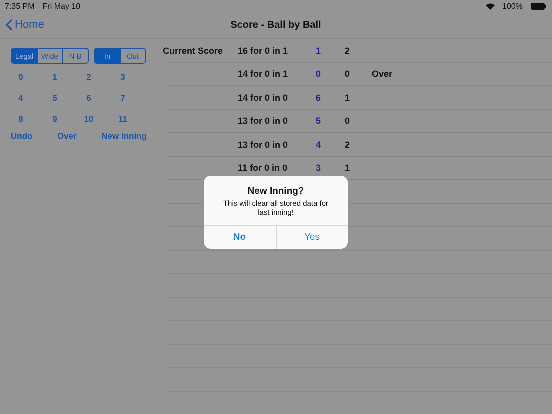 The image size is (552, 414). Describe the element at coordinates (193, 51) in the screenshot. I see `row-label: Current Score` at that location.